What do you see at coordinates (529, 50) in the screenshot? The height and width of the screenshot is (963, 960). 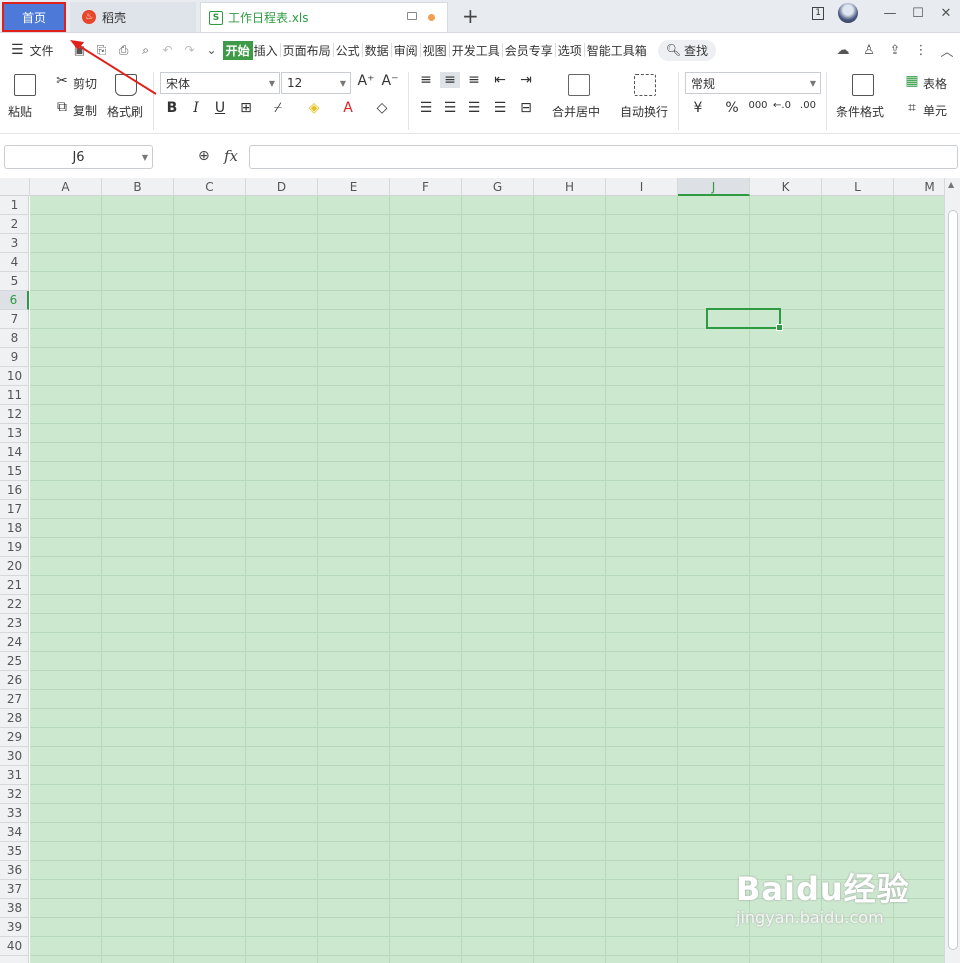 I see `menu-tab-member: 会员专享` at bounding box center [529, 50].